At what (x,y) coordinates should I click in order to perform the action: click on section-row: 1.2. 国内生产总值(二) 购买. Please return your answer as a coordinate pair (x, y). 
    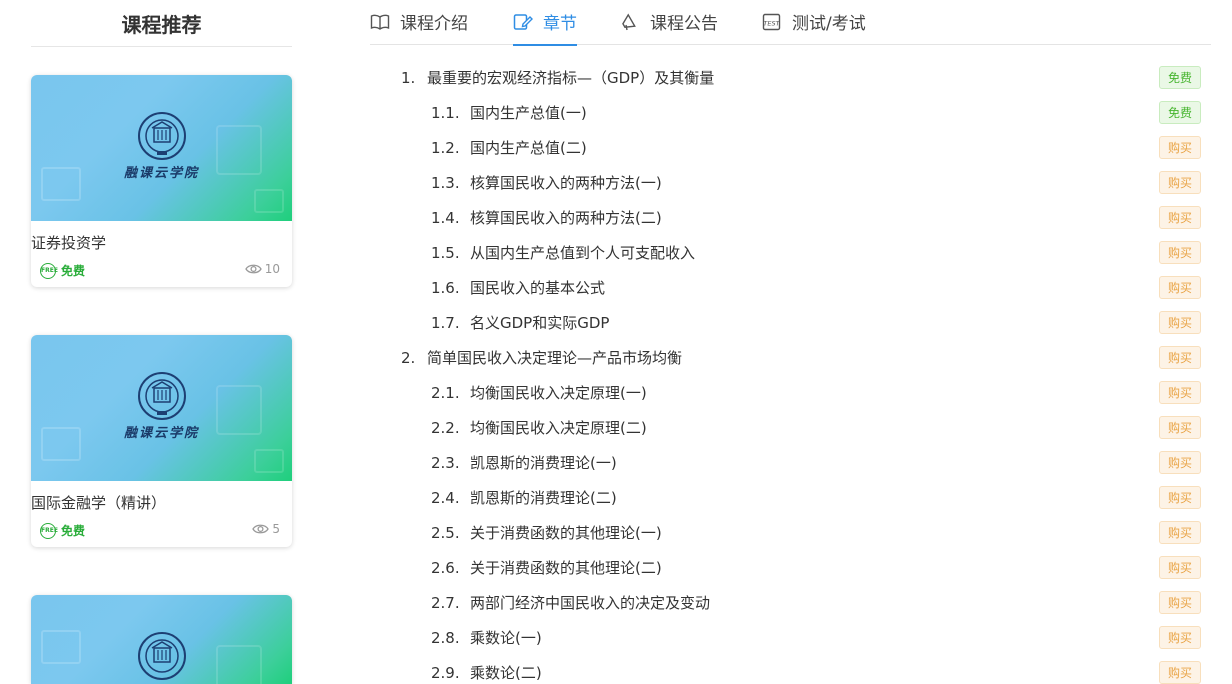
    Looking at the image, I should click on (790, 147).